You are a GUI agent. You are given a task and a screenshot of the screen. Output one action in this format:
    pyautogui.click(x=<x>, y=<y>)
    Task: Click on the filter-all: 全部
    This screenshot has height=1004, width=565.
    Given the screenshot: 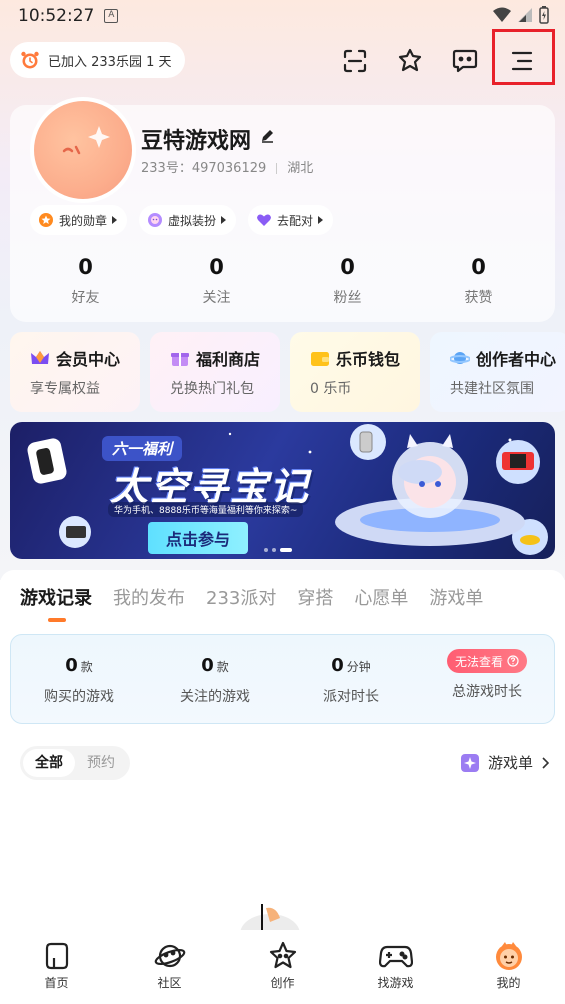 What is the action you would take?
    pyautogui.click(x=49, y=763)
    